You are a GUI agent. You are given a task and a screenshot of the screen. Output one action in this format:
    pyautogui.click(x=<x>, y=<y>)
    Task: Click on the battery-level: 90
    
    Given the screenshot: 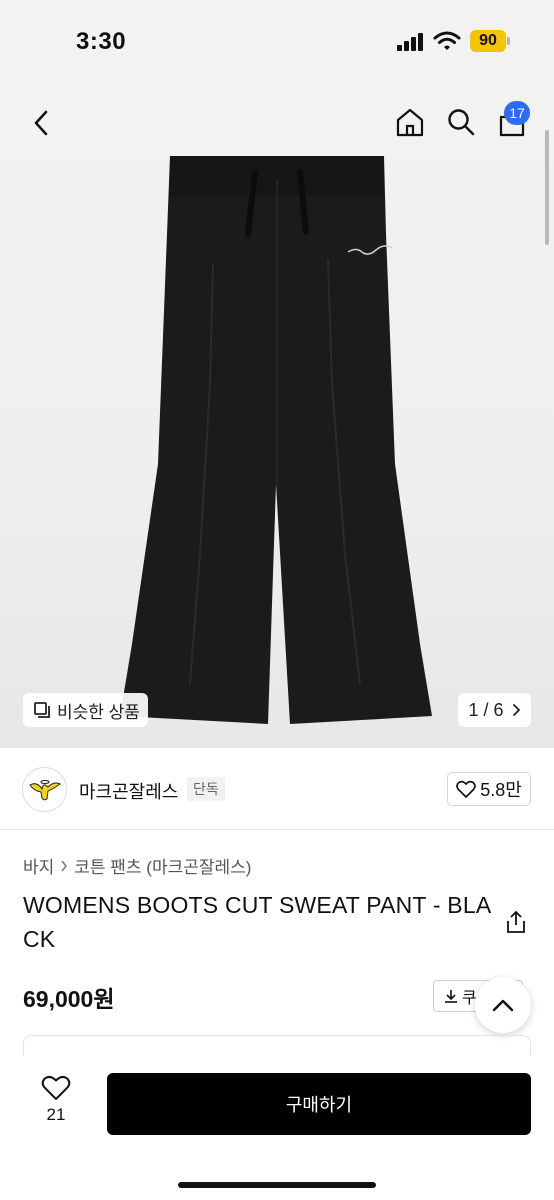 What is the action you would take?
    pyautogui.click(x=488, y=41)
    